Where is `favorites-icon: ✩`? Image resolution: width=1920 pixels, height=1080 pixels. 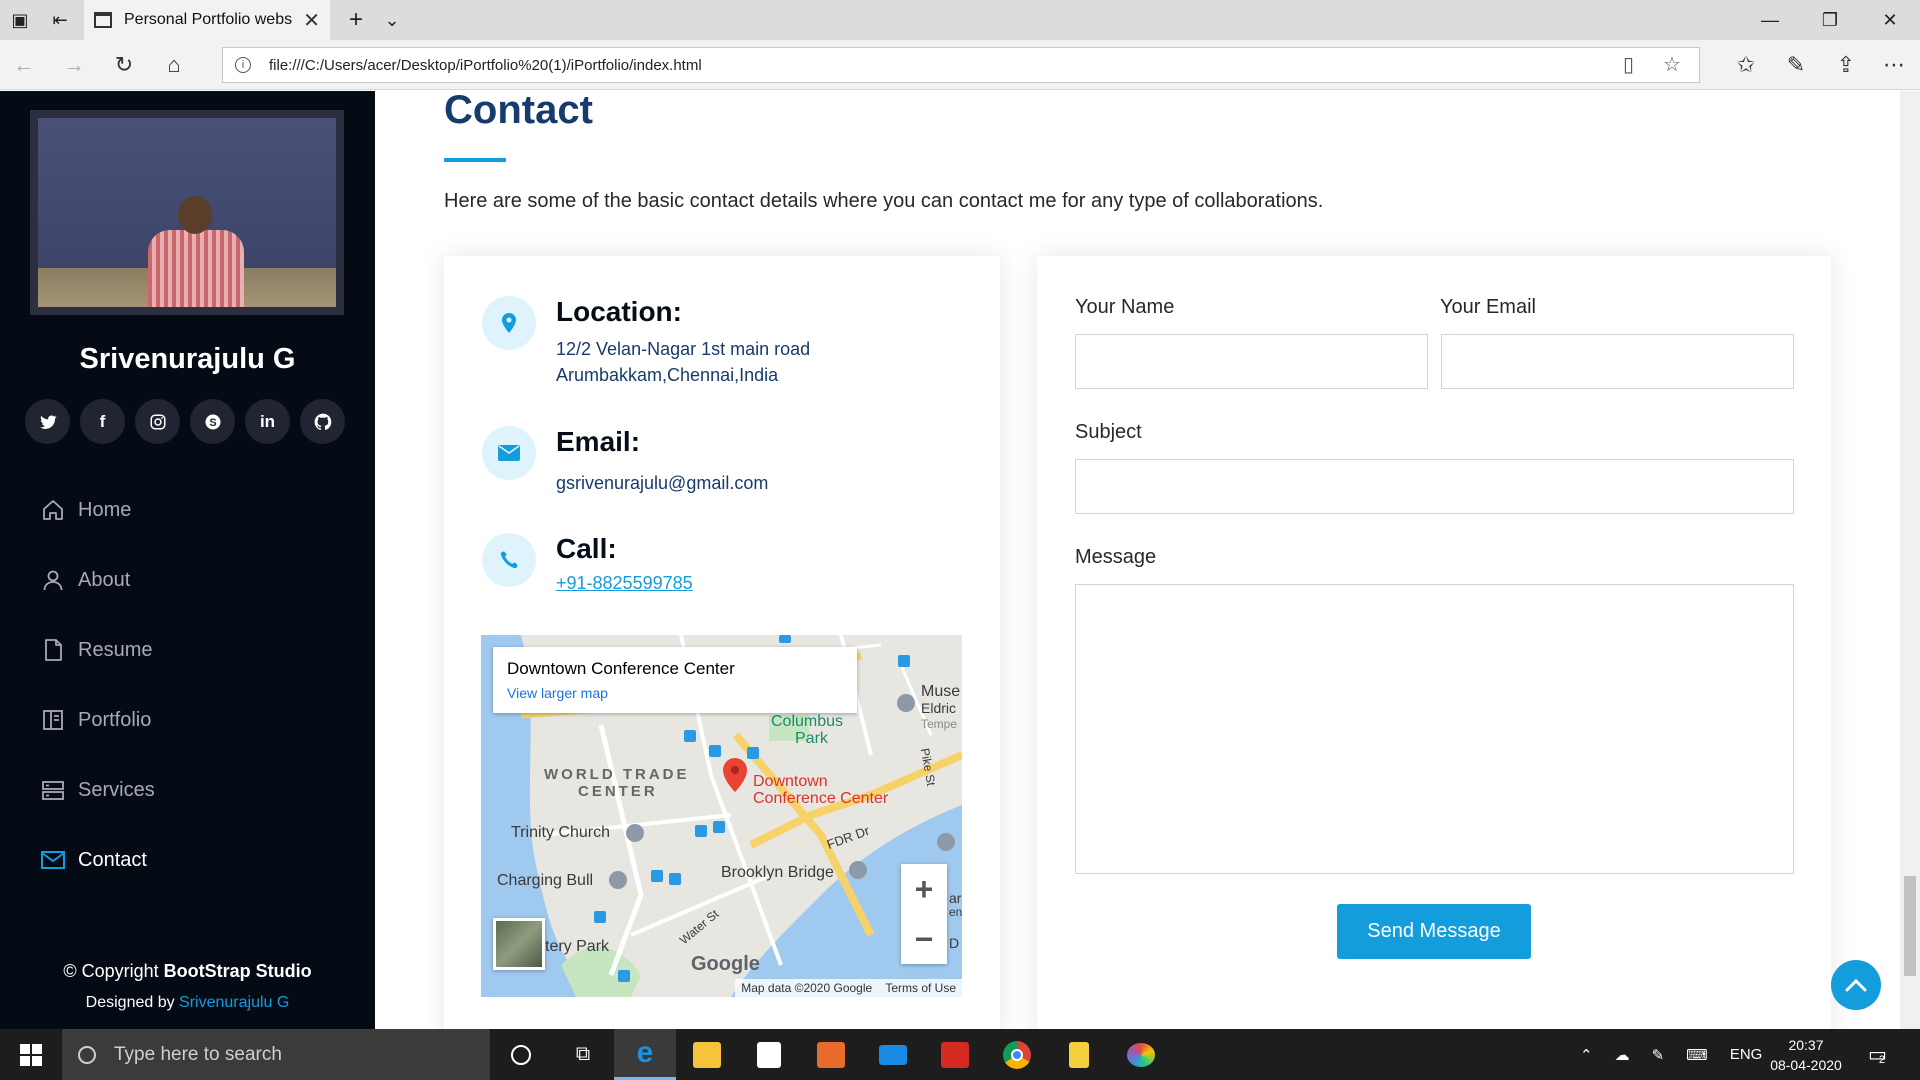
favorites-icon: ✩ is located at coordinates (1746, 65).